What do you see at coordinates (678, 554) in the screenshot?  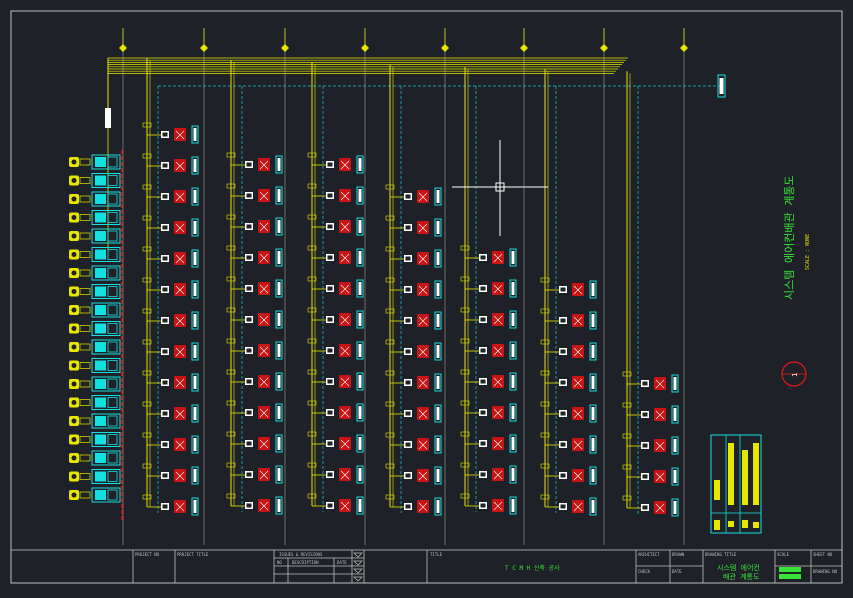 I see `drawn-label: DRAWN` at bounding box center [678, 554].